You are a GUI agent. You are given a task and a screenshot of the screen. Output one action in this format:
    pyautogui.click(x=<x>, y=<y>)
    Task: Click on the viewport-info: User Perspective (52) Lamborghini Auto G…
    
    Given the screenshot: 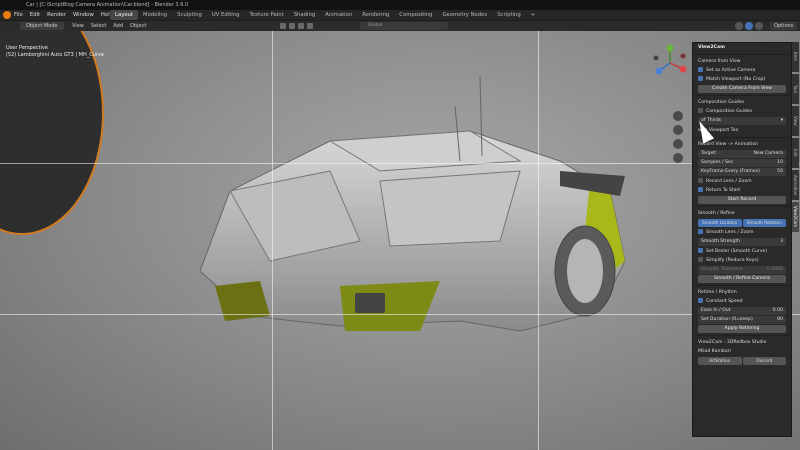 What is the action you would take?
    pyautogui.click(x=55, y=52)
    